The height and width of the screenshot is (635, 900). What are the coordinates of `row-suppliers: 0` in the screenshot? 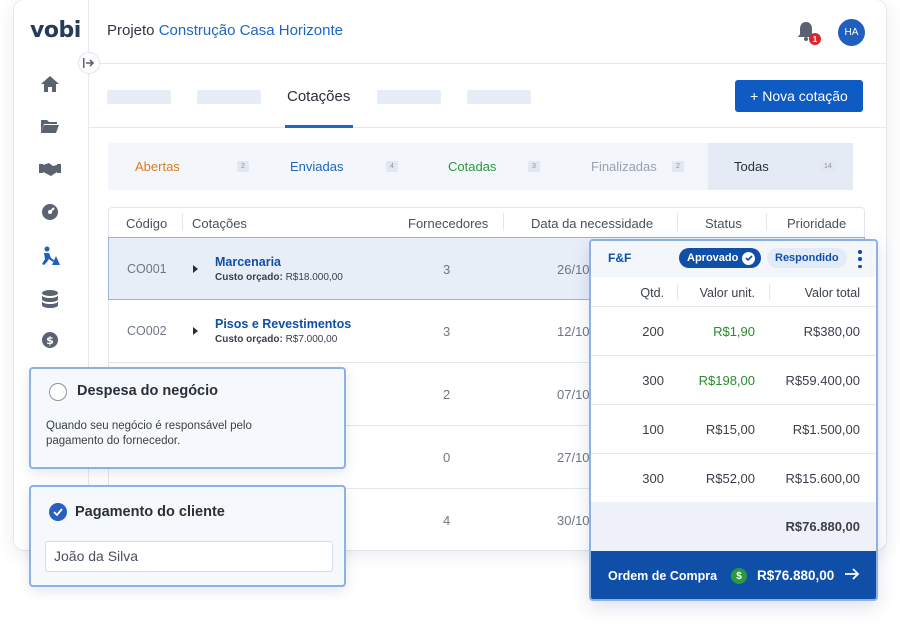 It's located at (447, 457).